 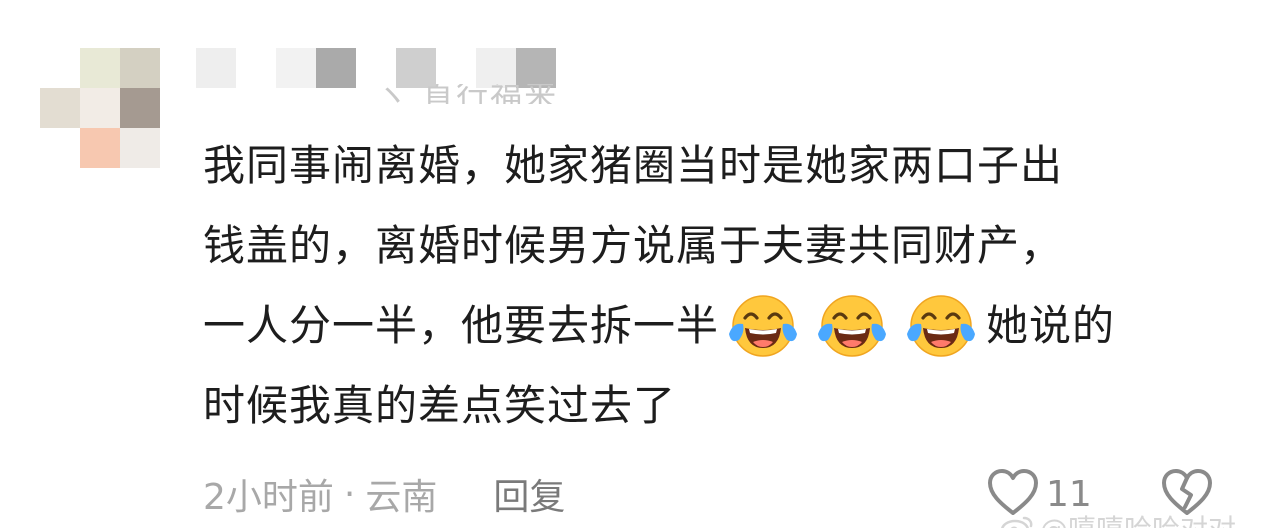 I want to click on avatar, so click(x=100, y=108).